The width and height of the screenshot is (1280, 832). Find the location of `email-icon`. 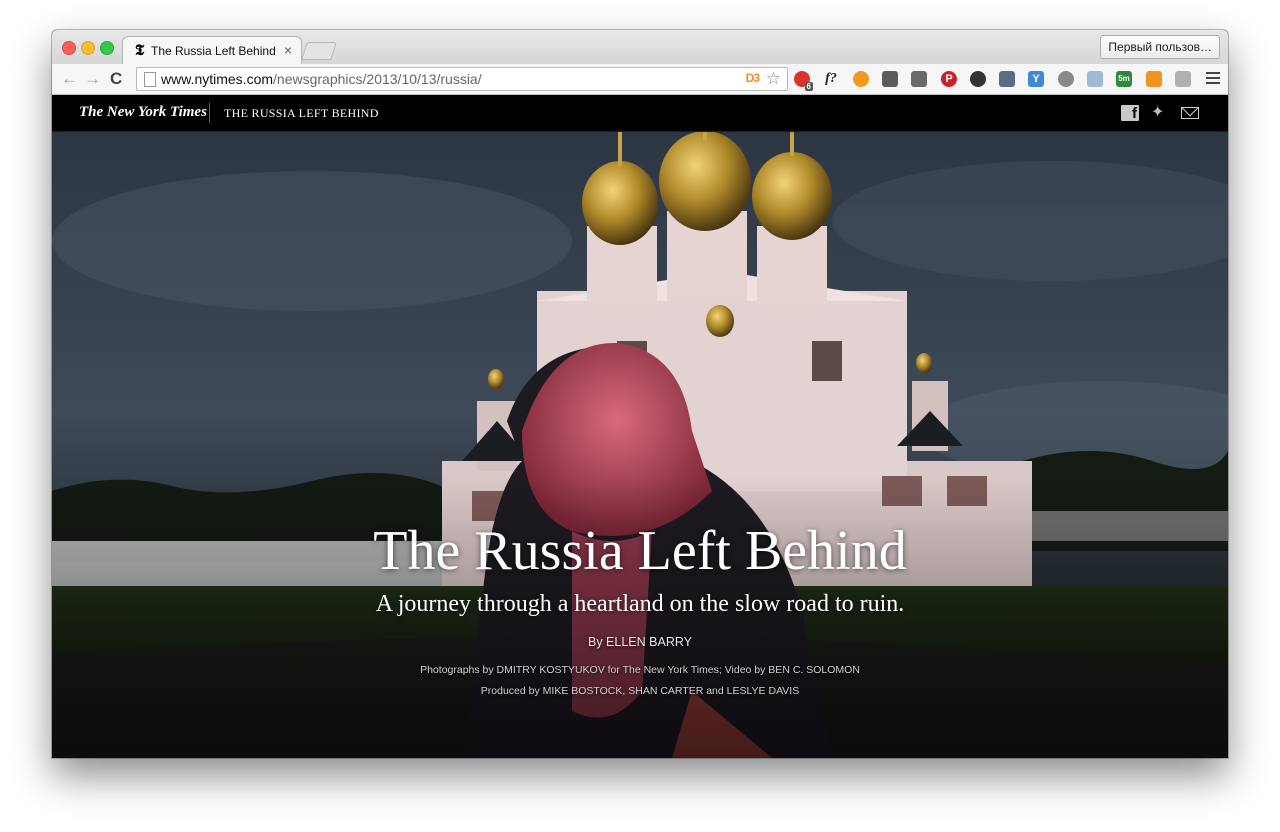

email-icon is located at coordinates (1190, 113).